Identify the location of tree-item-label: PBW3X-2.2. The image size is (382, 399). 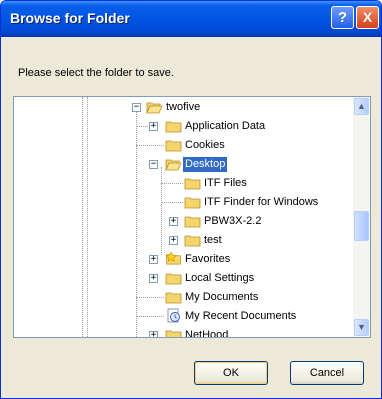
(232, 221).